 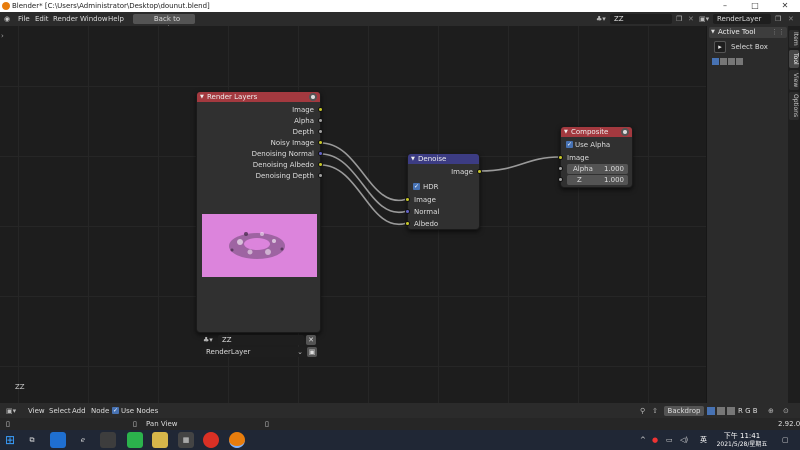 What do you see at coordinates (311, 340) in the screenshot?
I see `clear-scene-icon: ✕` at bounding box center [311, 340].